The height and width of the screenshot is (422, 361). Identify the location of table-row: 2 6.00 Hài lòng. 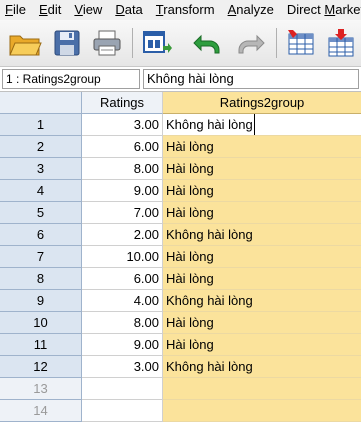
(180, 147).